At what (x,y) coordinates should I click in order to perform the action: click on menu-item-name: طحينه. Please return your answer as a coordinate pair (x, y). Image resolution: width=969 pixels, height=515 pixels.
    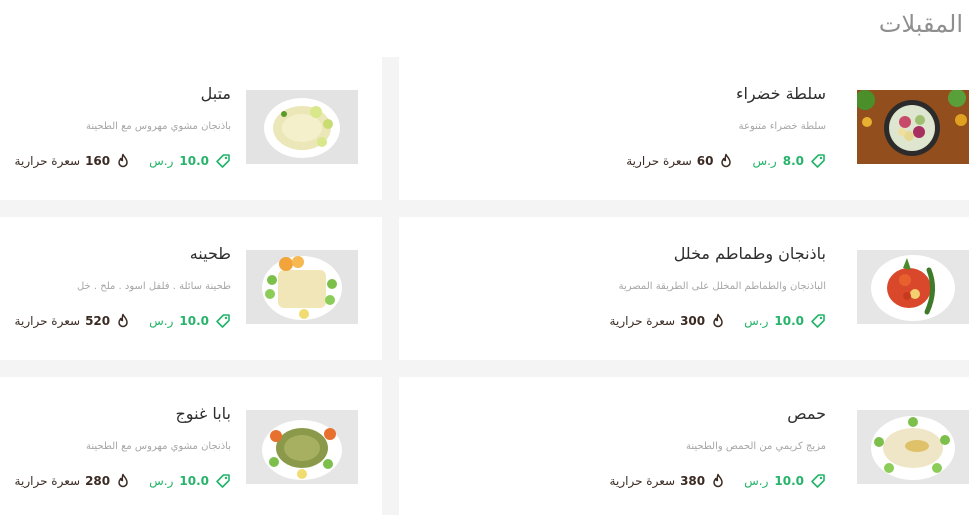
    Looking at the image, I should click on (210, 253).